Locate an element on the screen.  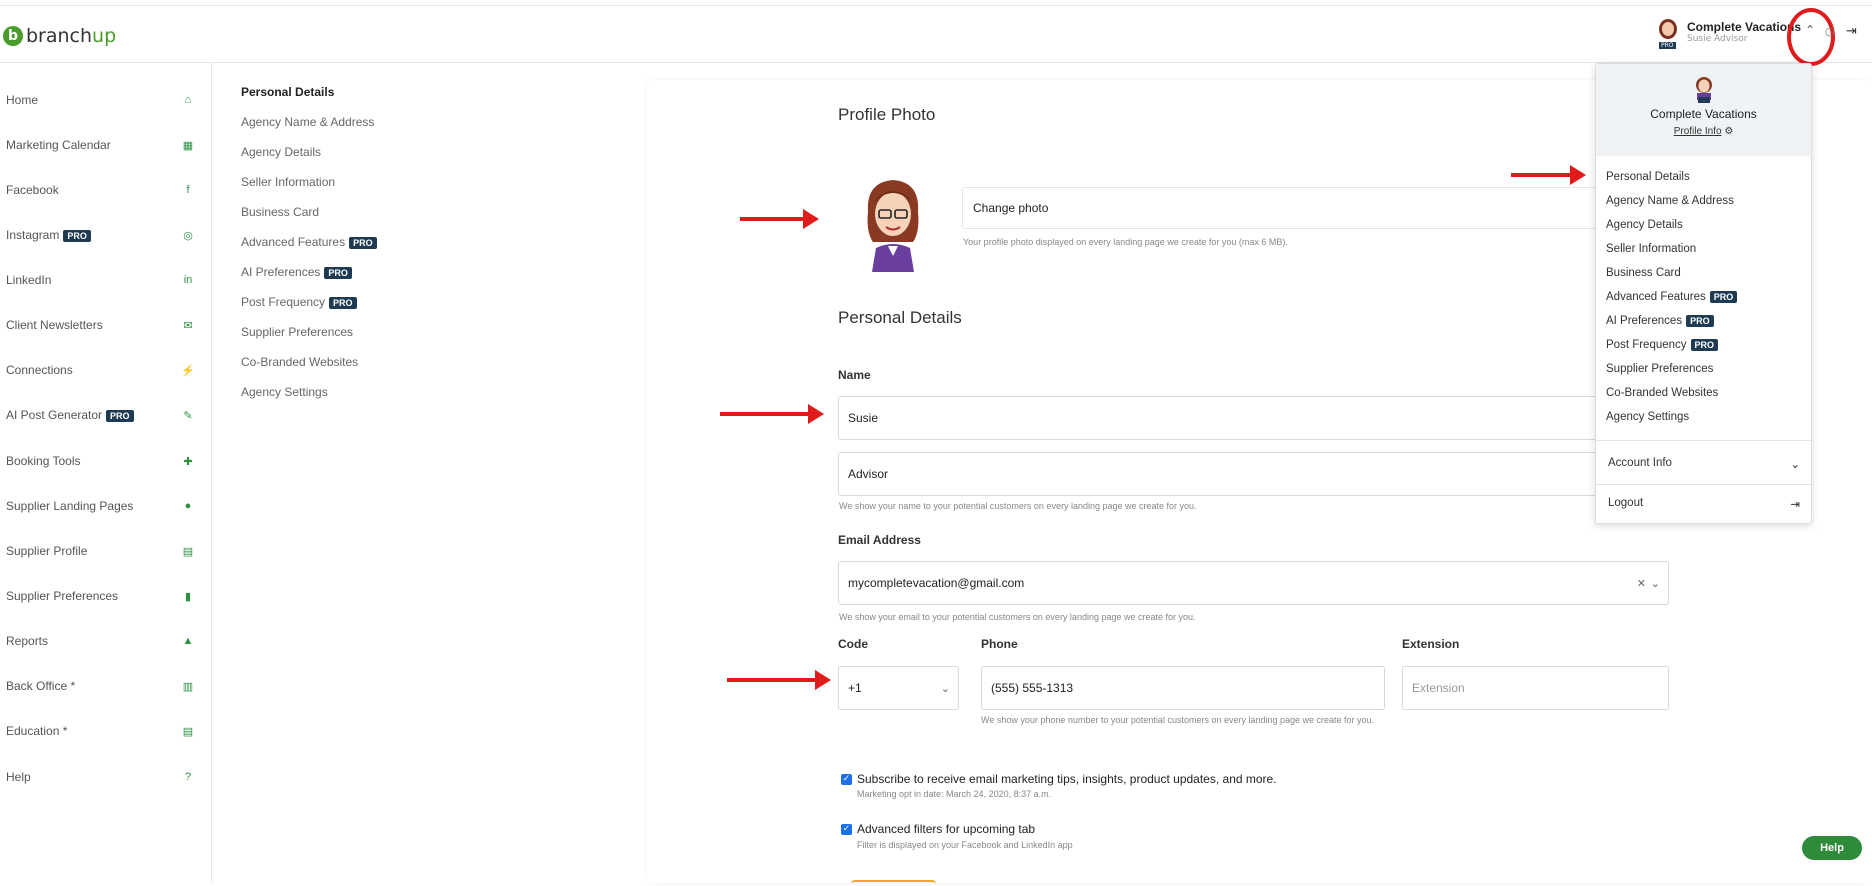
dropdown-item-personal-details: Personal Details is located at coordinates (1648, 177).